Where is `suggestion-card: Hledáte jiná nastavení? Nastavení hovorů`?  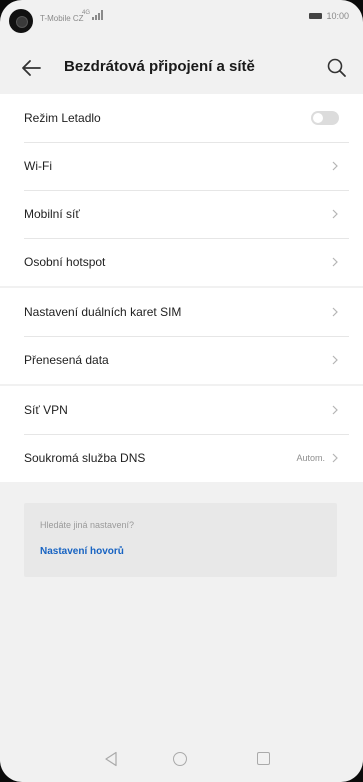 suggestion-card: Hledáte jiná nastavení? Nastavení hovorů is located at coordinates (180, 540).